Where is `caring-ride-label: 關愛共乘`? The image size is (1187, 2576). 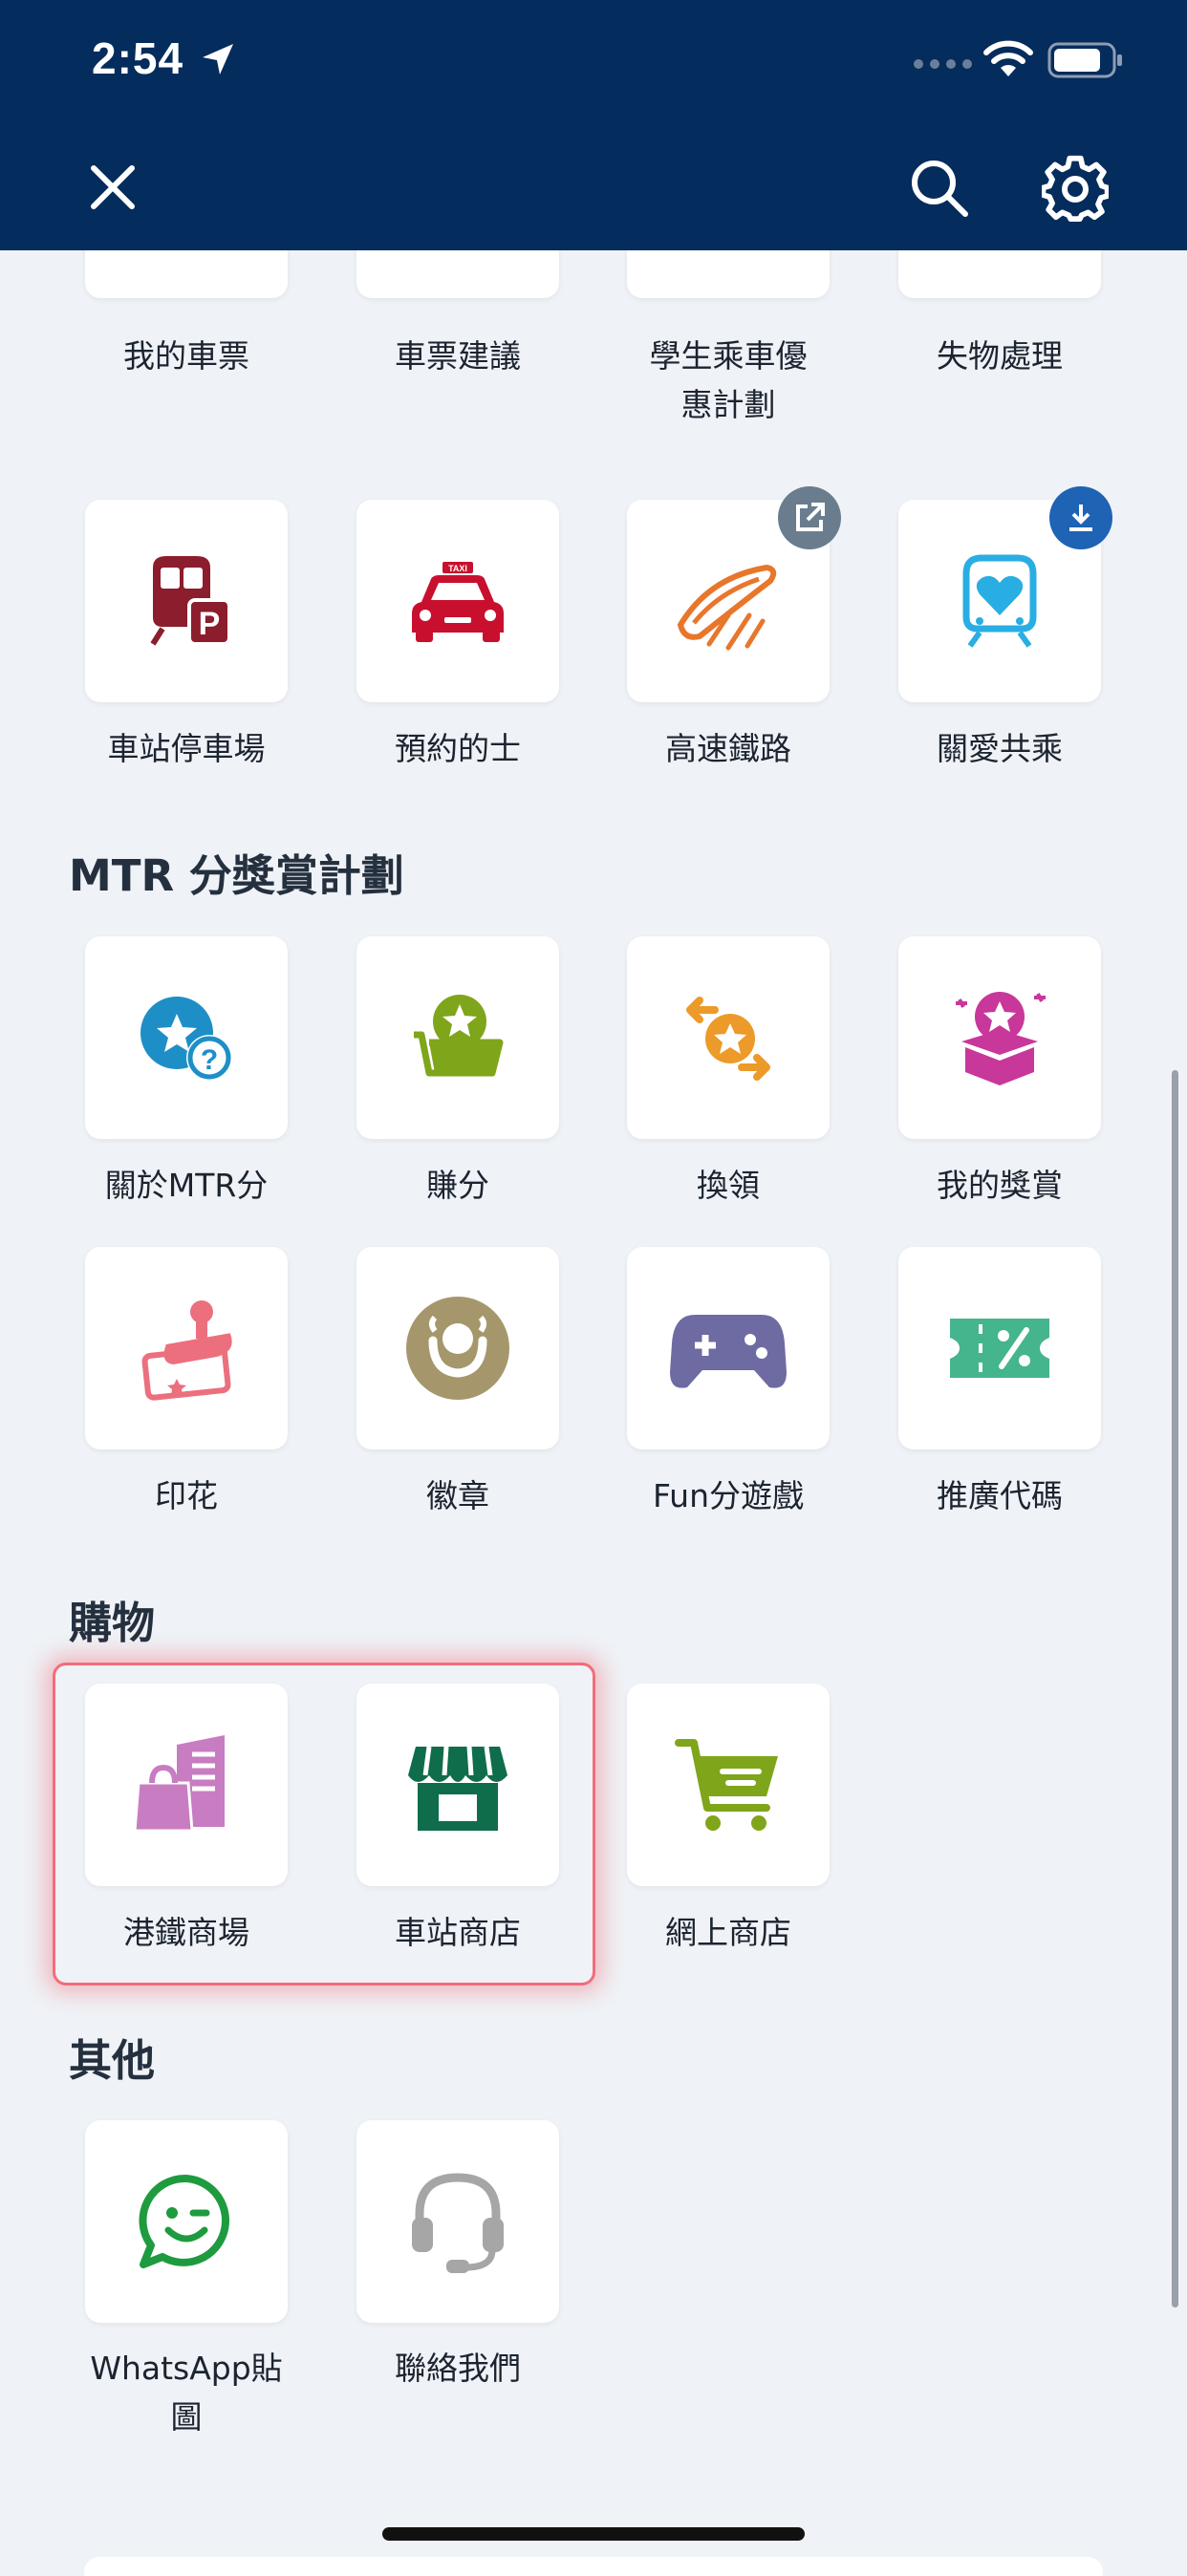
caring-ride-label: 關愛共乘 is located at coordinates (1000, 748).